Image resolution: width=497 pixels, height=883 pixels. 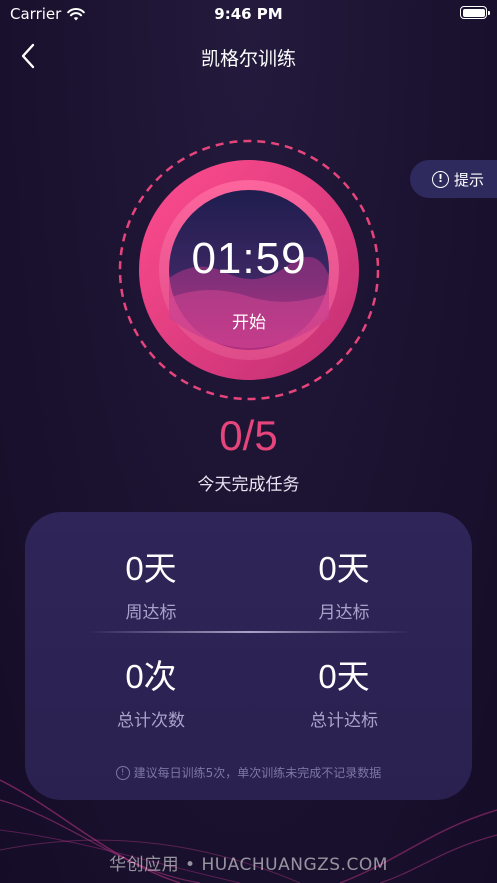 I want to click on status-bar: Carrier 9:46 PM, so click(x=248, y=15).